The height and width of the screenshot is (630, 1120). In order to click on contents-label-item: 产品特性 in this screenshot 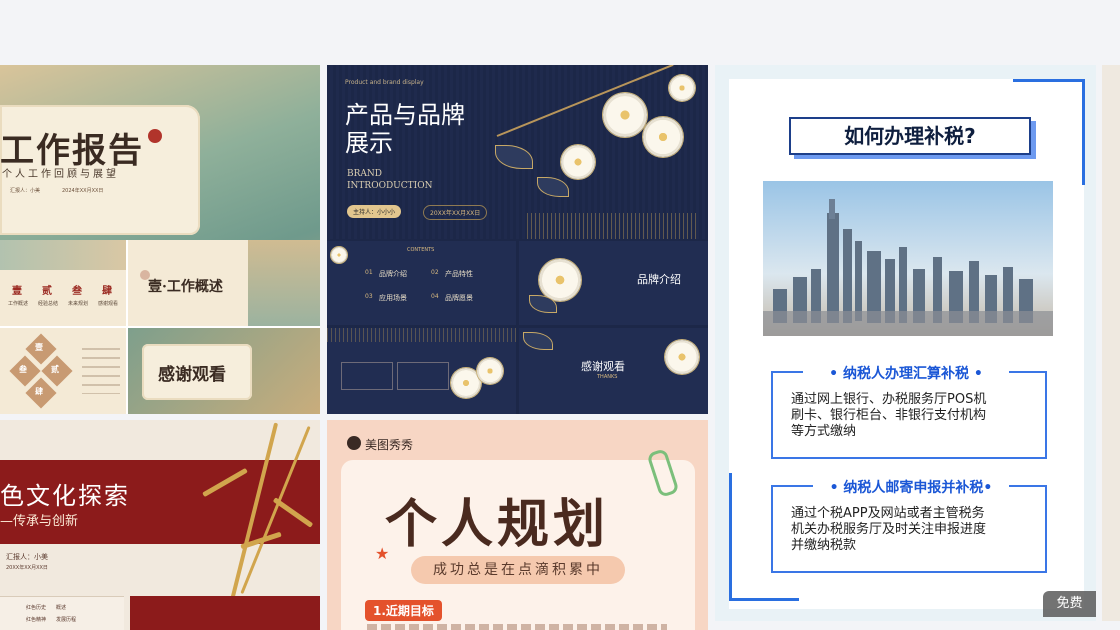, I will do `click(459, 274)`.